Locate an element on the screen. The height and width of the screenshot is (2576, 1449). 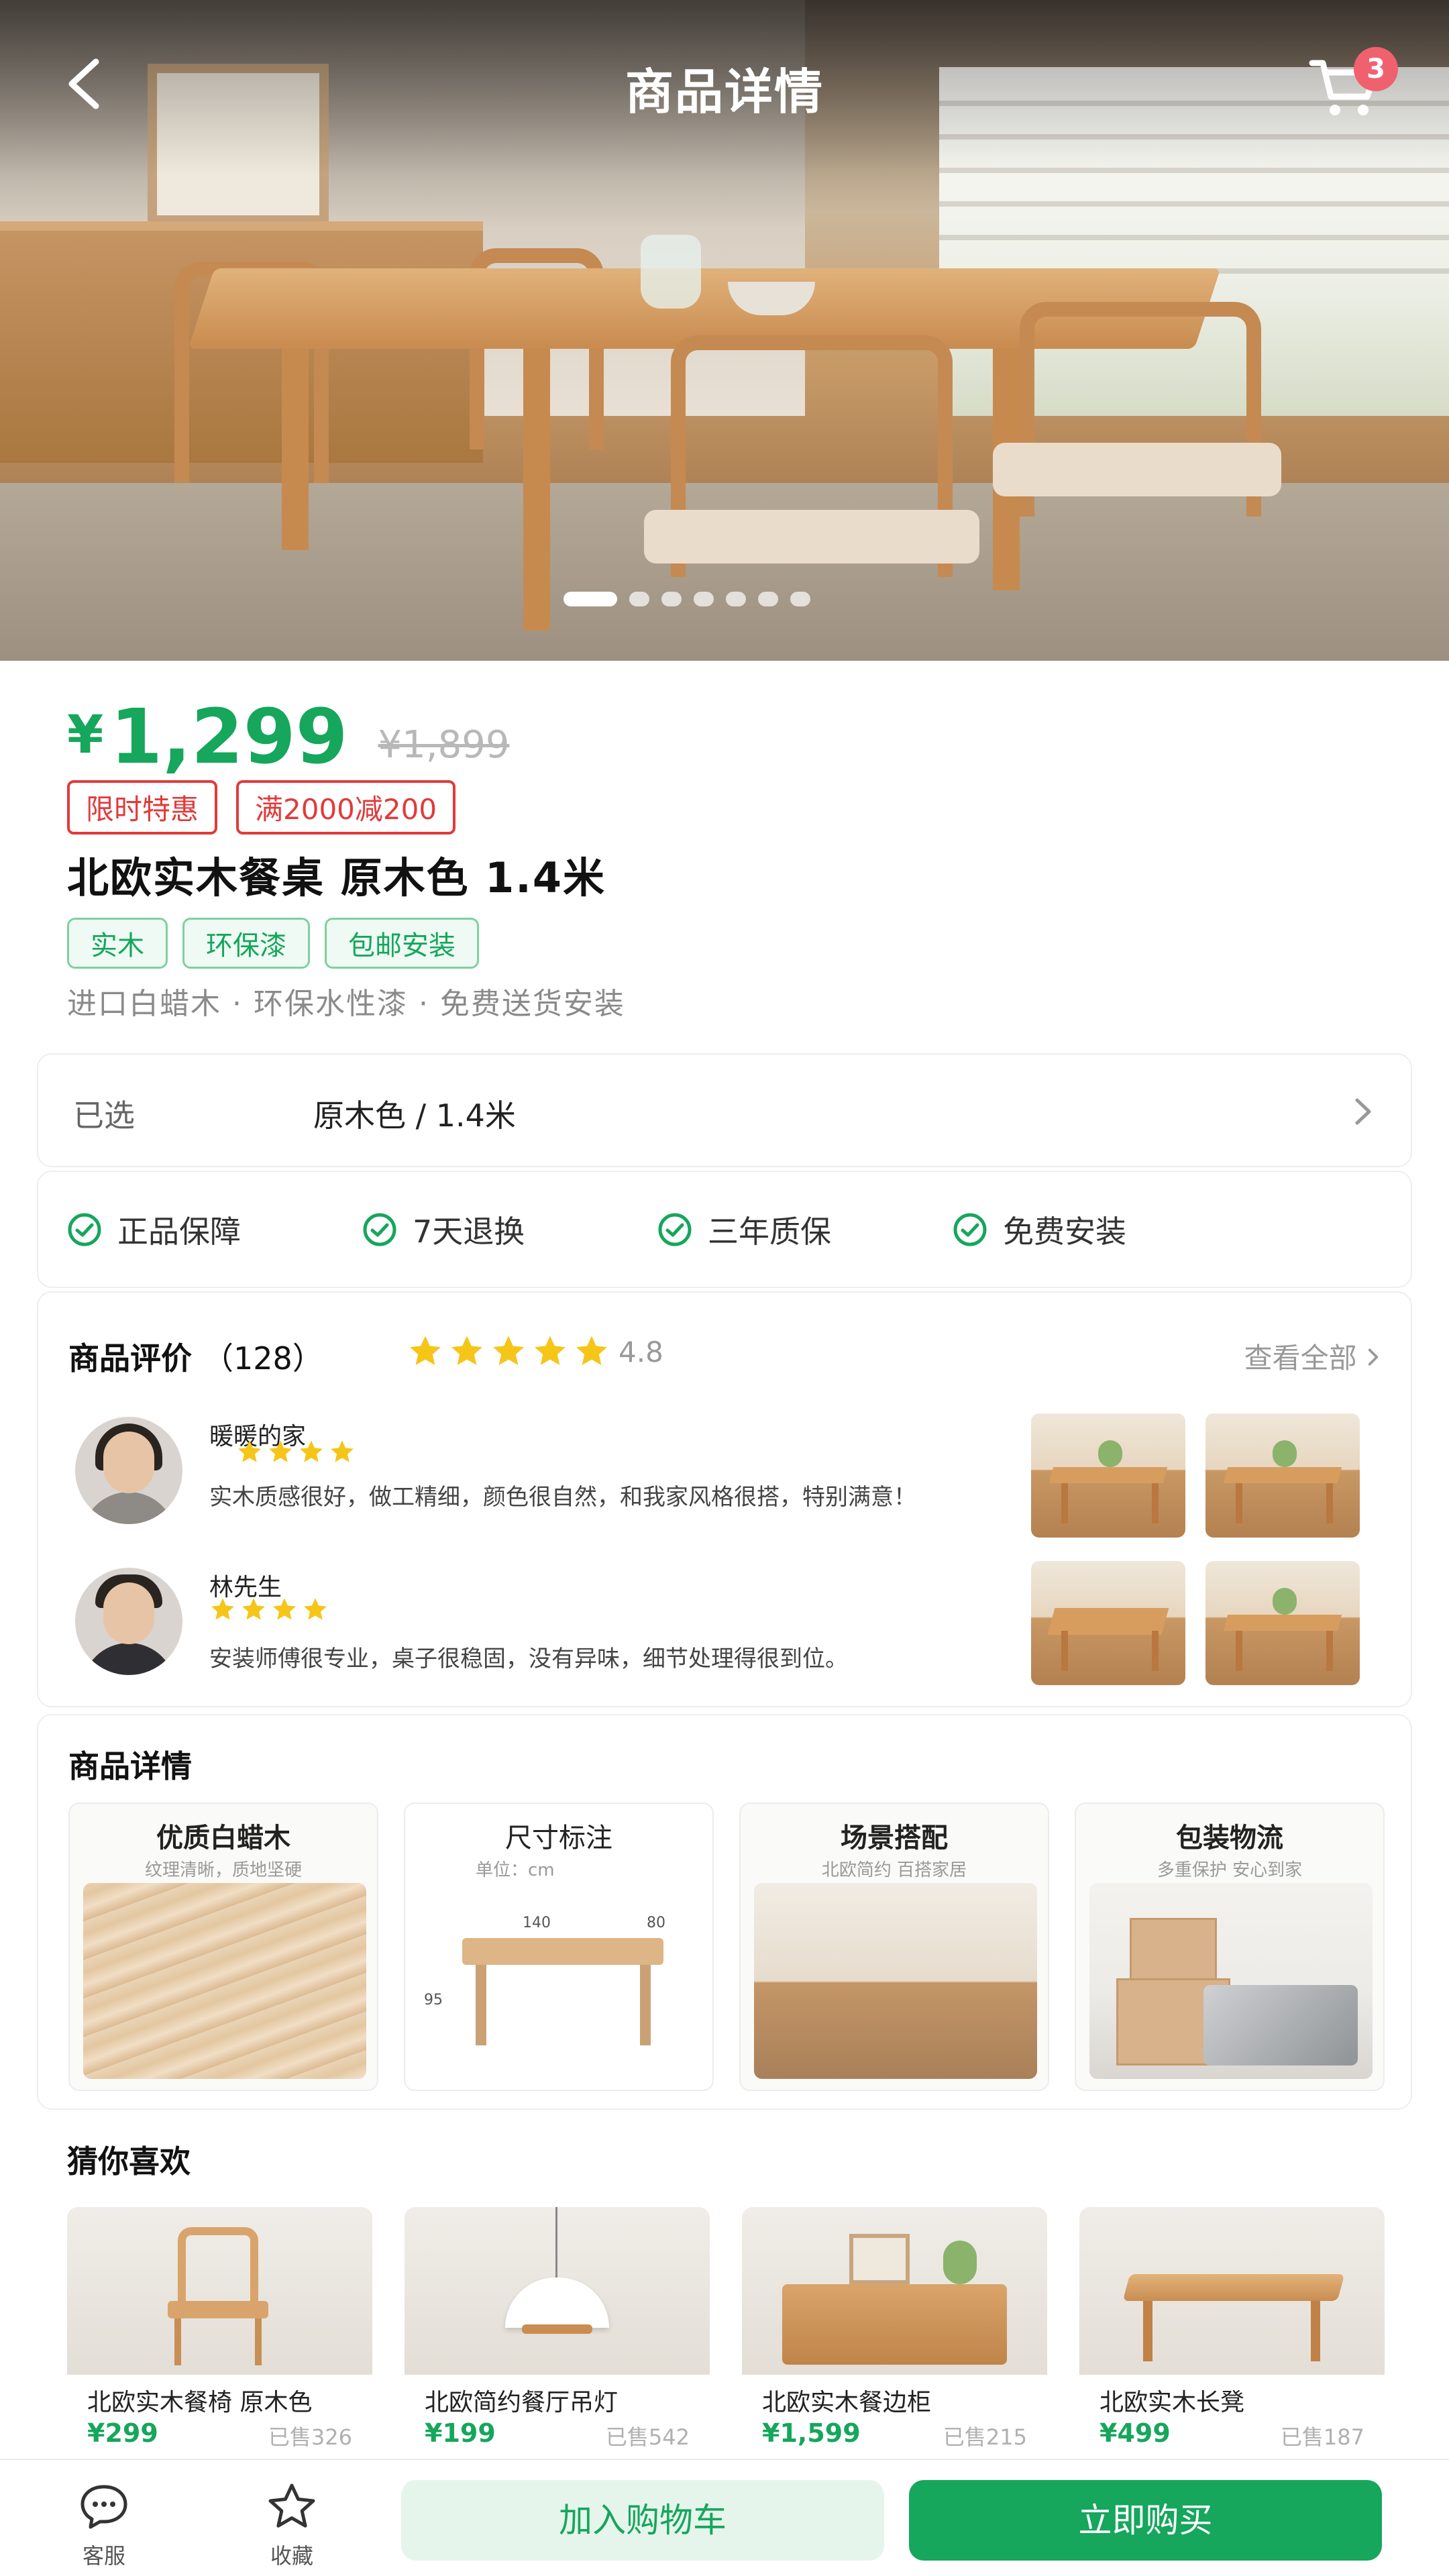
cabinet-shape is located at coordinates (894, 2324).